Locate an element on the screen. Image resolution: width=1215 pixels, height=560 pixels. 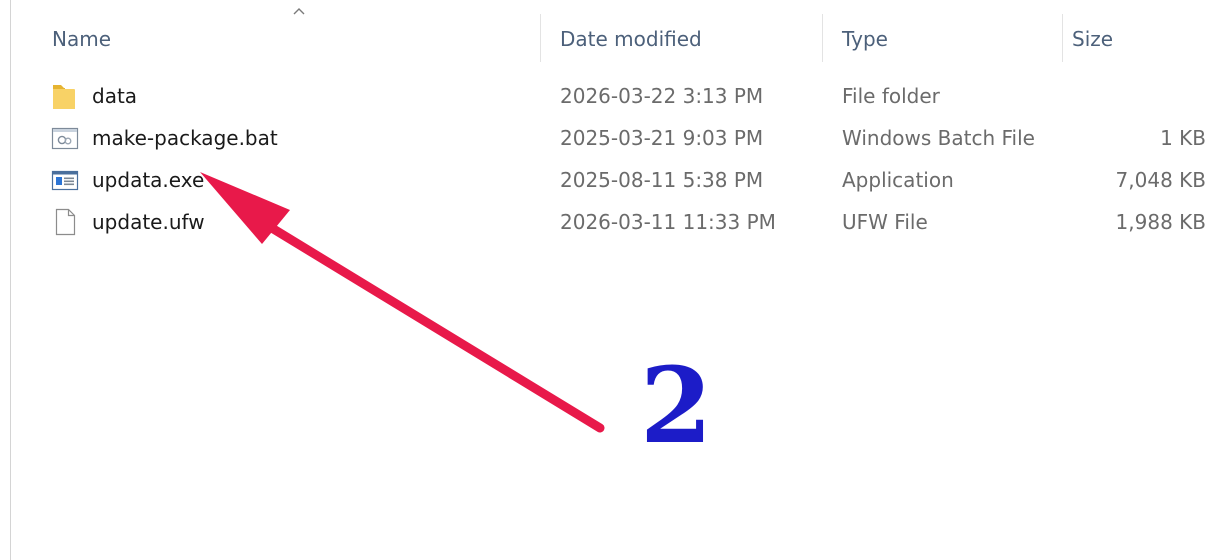
column-header-bar: Name Date modified Type Size is located at coordinates (612, 35).